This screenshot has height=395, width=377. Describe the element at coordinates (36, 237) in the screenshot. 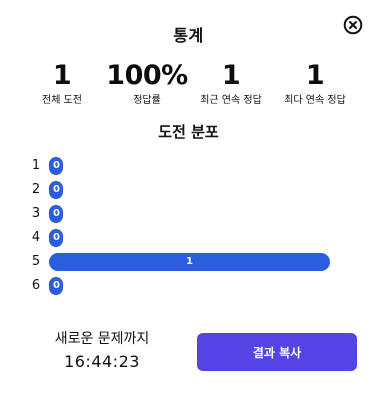

I see `guess-number: 4` at that location.